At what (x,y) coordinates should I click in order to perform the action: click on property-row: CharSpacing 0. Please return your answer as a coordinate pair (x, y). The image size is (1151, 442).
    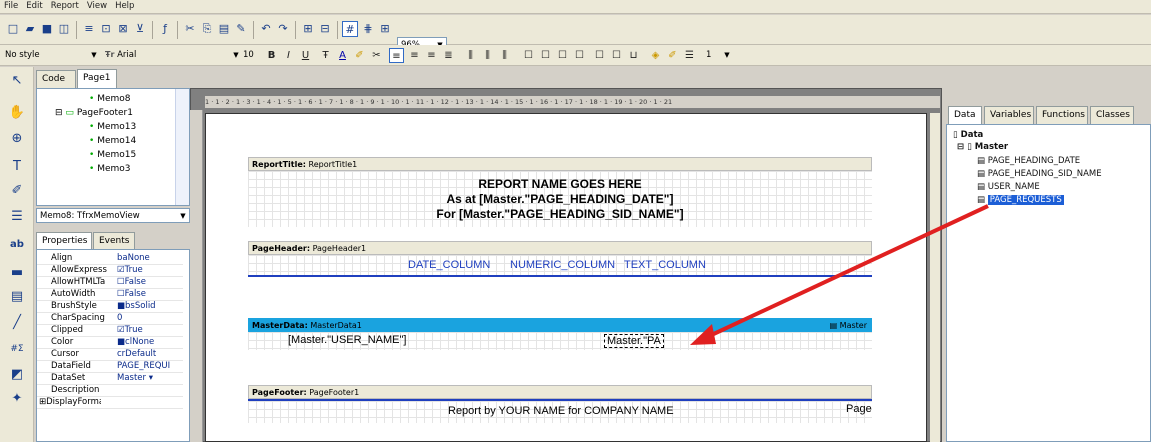
    Looking at the image, I should click on (110, 319).